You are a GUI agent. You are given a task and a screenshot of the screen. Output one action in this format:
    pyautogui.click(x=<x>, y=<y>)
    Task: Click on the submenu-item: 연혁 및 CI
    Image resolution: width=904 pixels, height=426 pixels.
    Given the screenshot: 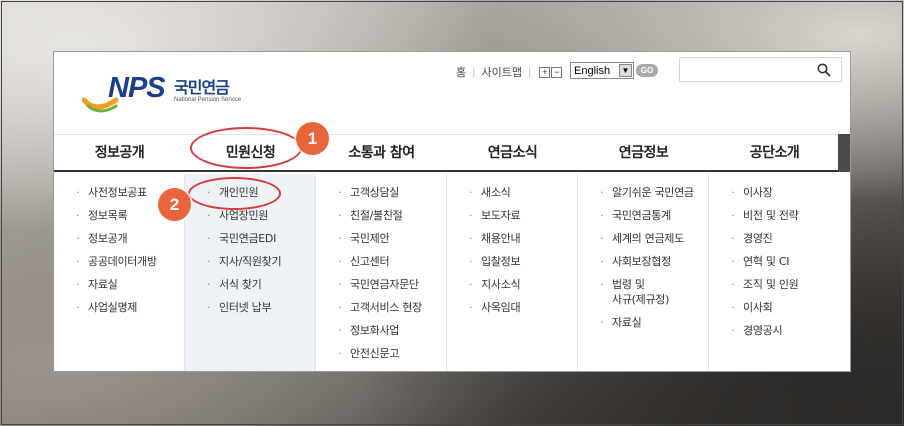 What is the action you would take?
    pyautogui.click(x=774, y=261)
    